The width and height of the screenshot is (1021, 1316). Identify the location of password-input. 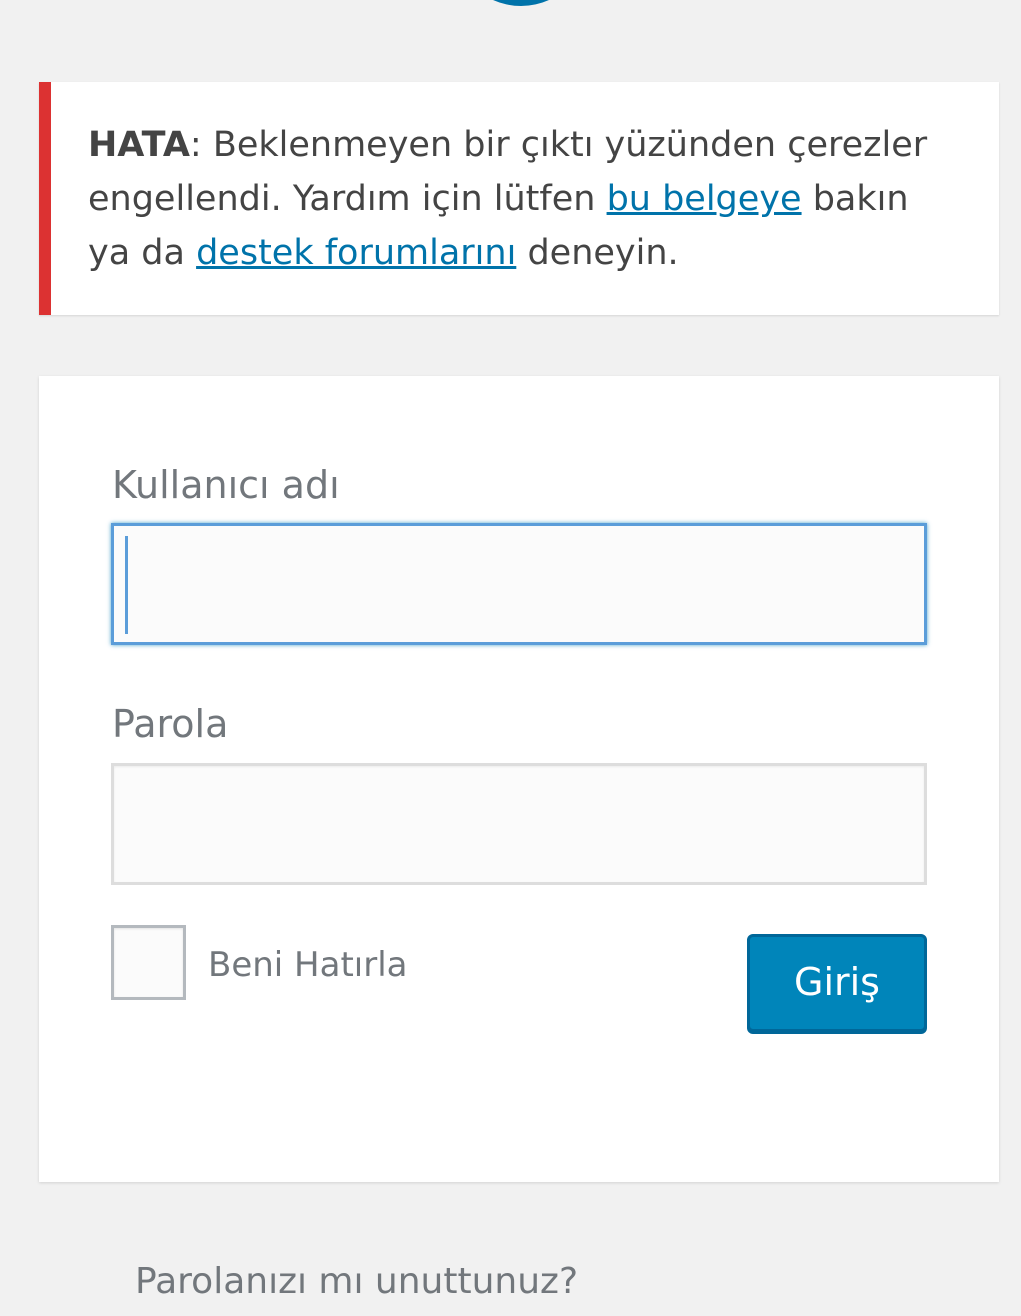
(519, 824).